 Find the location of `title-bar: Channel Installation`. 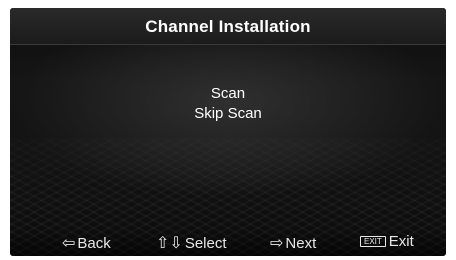

title-bar: Channel Installation is located at coordinates (228, 26).